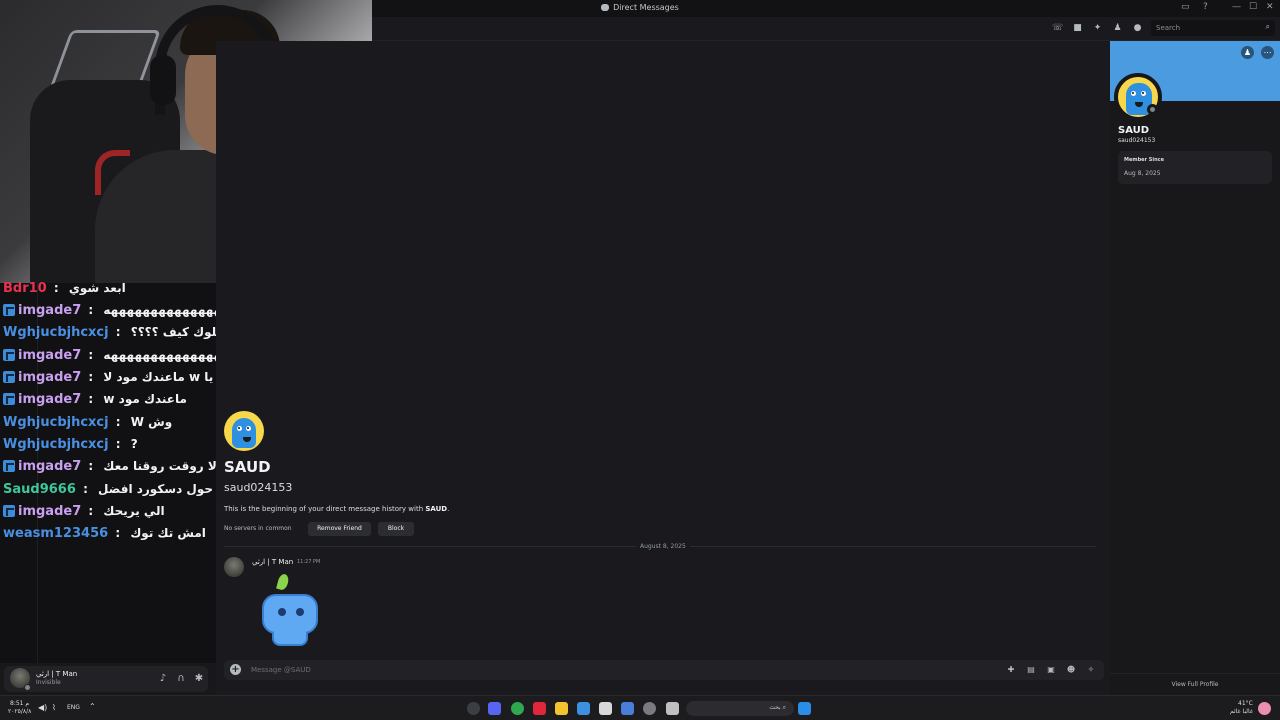  I want to click on chat-username: weasm123456, so click(56, 533).